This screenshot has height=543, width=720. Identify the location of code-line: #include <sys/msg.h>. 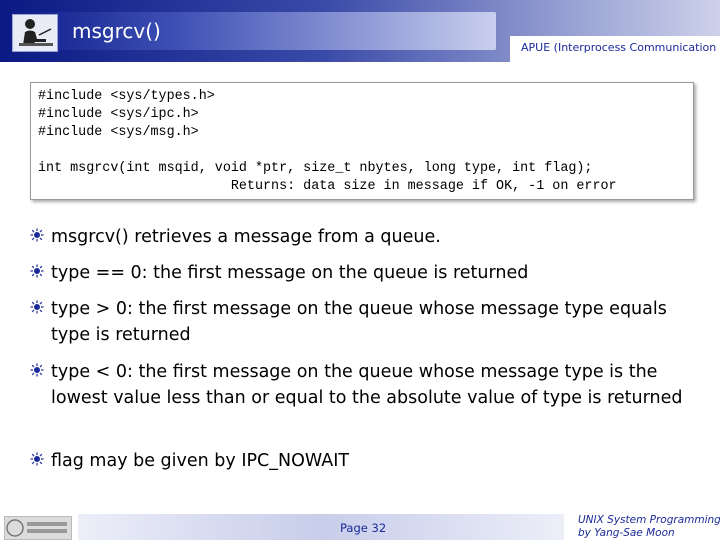
(118, 132).